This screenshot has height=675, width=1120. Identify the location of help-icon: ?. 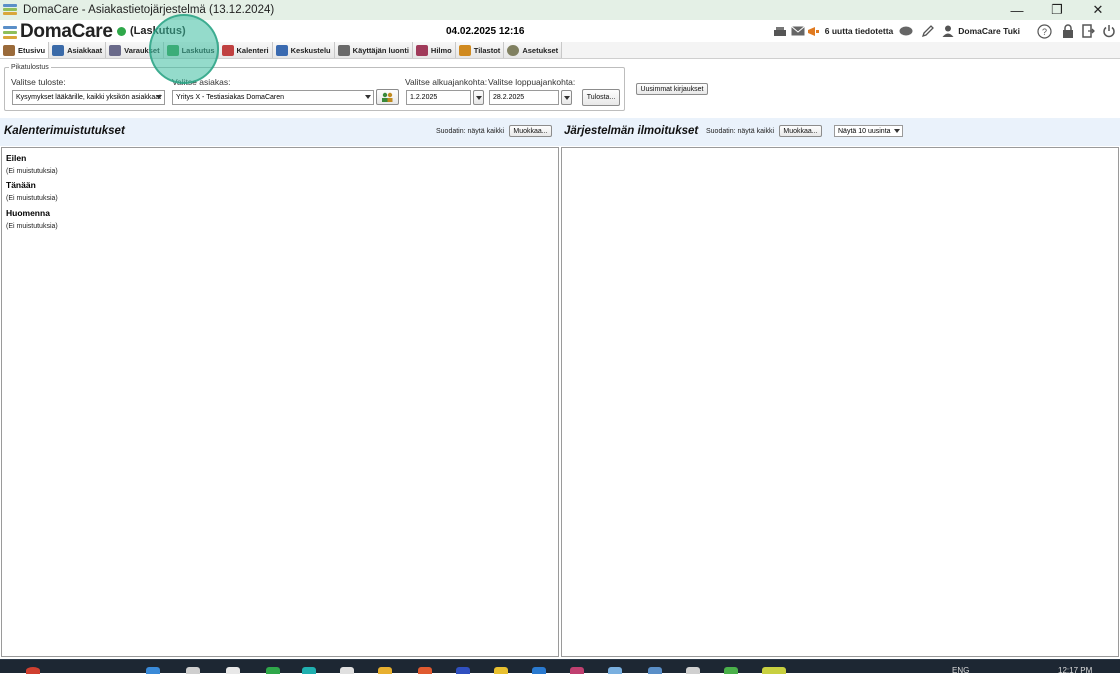
(1044, 31).